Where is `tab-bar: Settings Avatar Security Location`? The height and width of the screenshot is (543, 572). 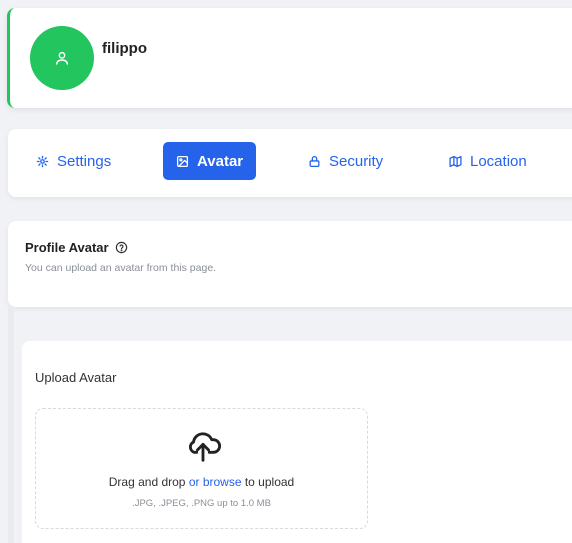 tab-bar: Settings Avatar Security Location is located at coordinates (290, 163).